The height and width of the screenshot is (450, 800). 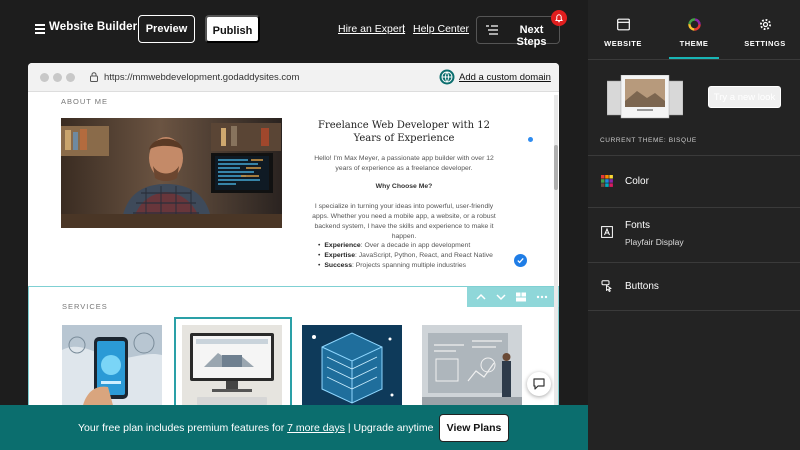 I want to click on chat-bubble-icon, so click(x=539, y=384).